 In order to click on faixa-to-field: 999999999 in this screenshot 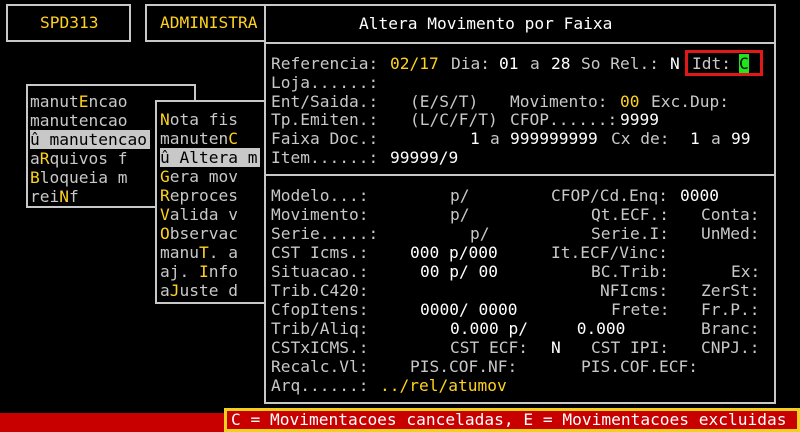, I will do `click(554, 138)`.